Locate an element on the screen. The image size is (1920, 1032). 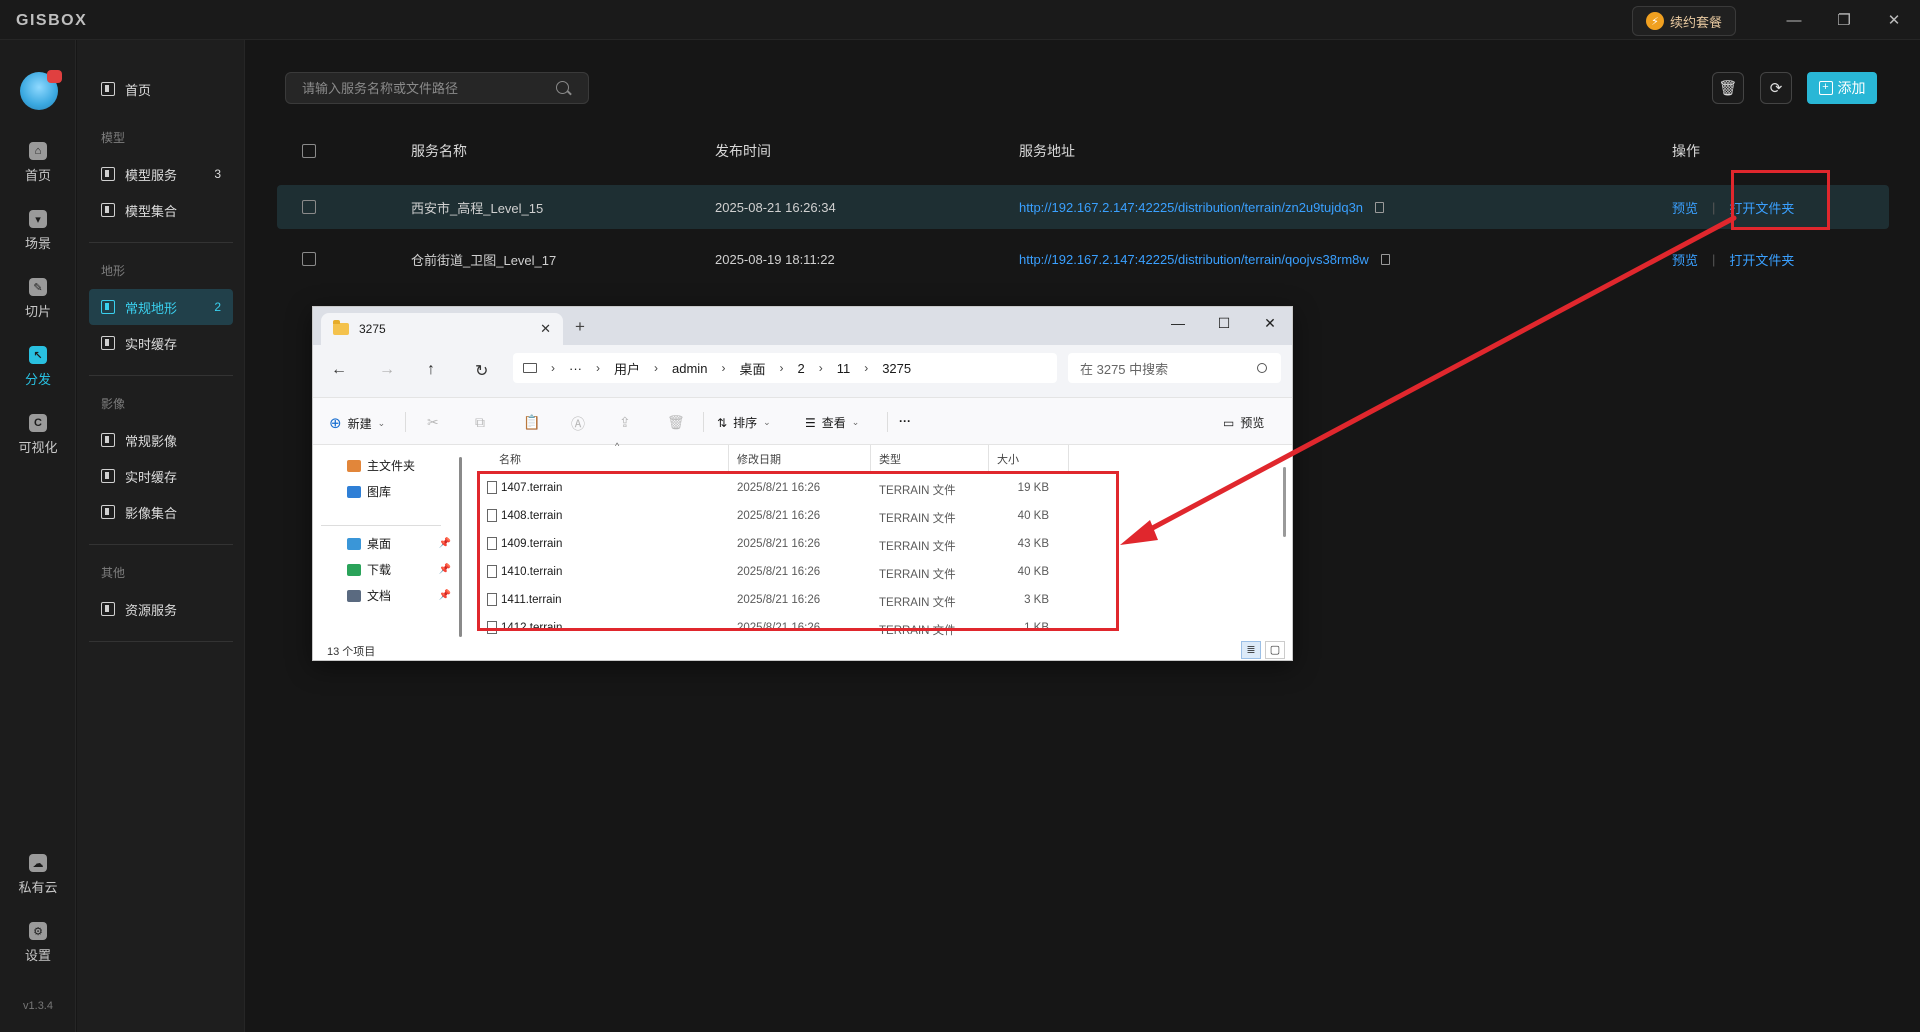
plus-icon: + is located at coordinates (1825, 88).